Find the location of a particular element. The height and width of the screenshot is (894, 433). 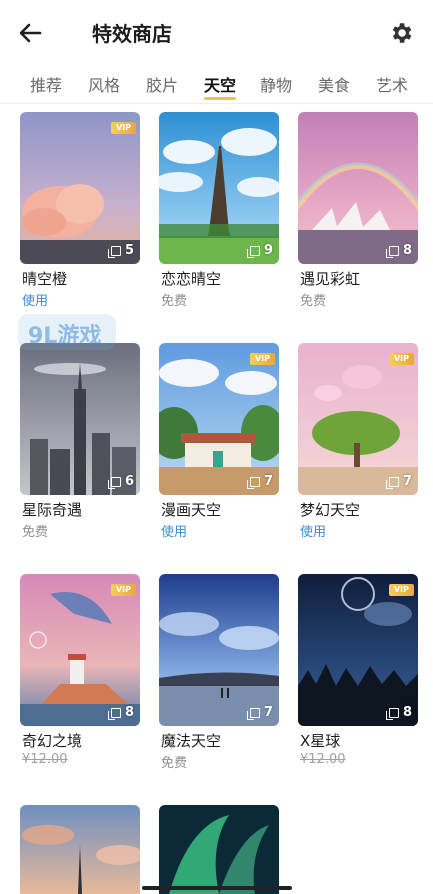

home-indicator is located at coordinates (217, 888).